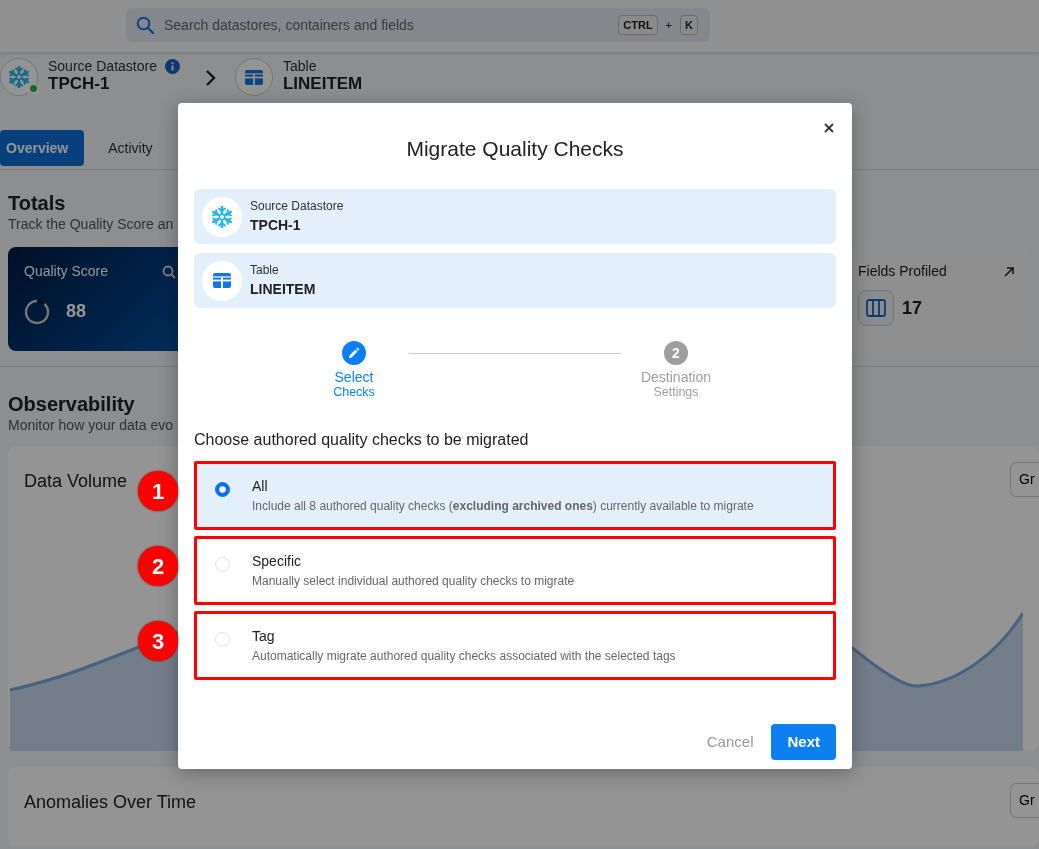 The image size is (1039, 849). What do you see at coordinates (90, 425) in the screenshot?
I see `section-subtitle: Monitor how your data evo` at bounding box center [90, 425].